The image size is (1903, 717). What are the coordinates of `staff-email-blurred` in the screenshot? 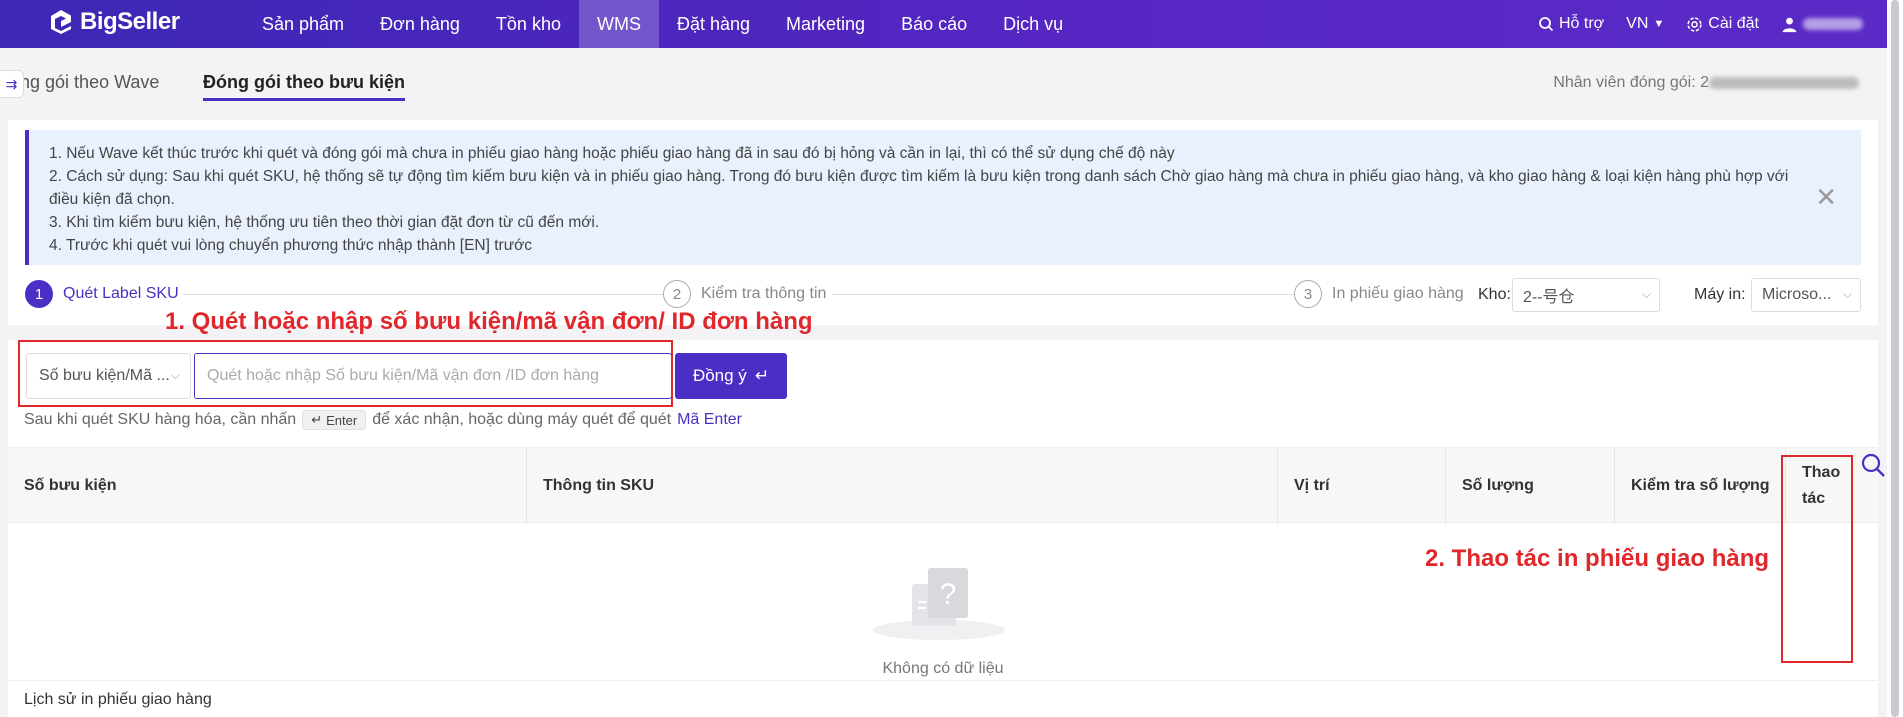 It's located at (1784, 82).